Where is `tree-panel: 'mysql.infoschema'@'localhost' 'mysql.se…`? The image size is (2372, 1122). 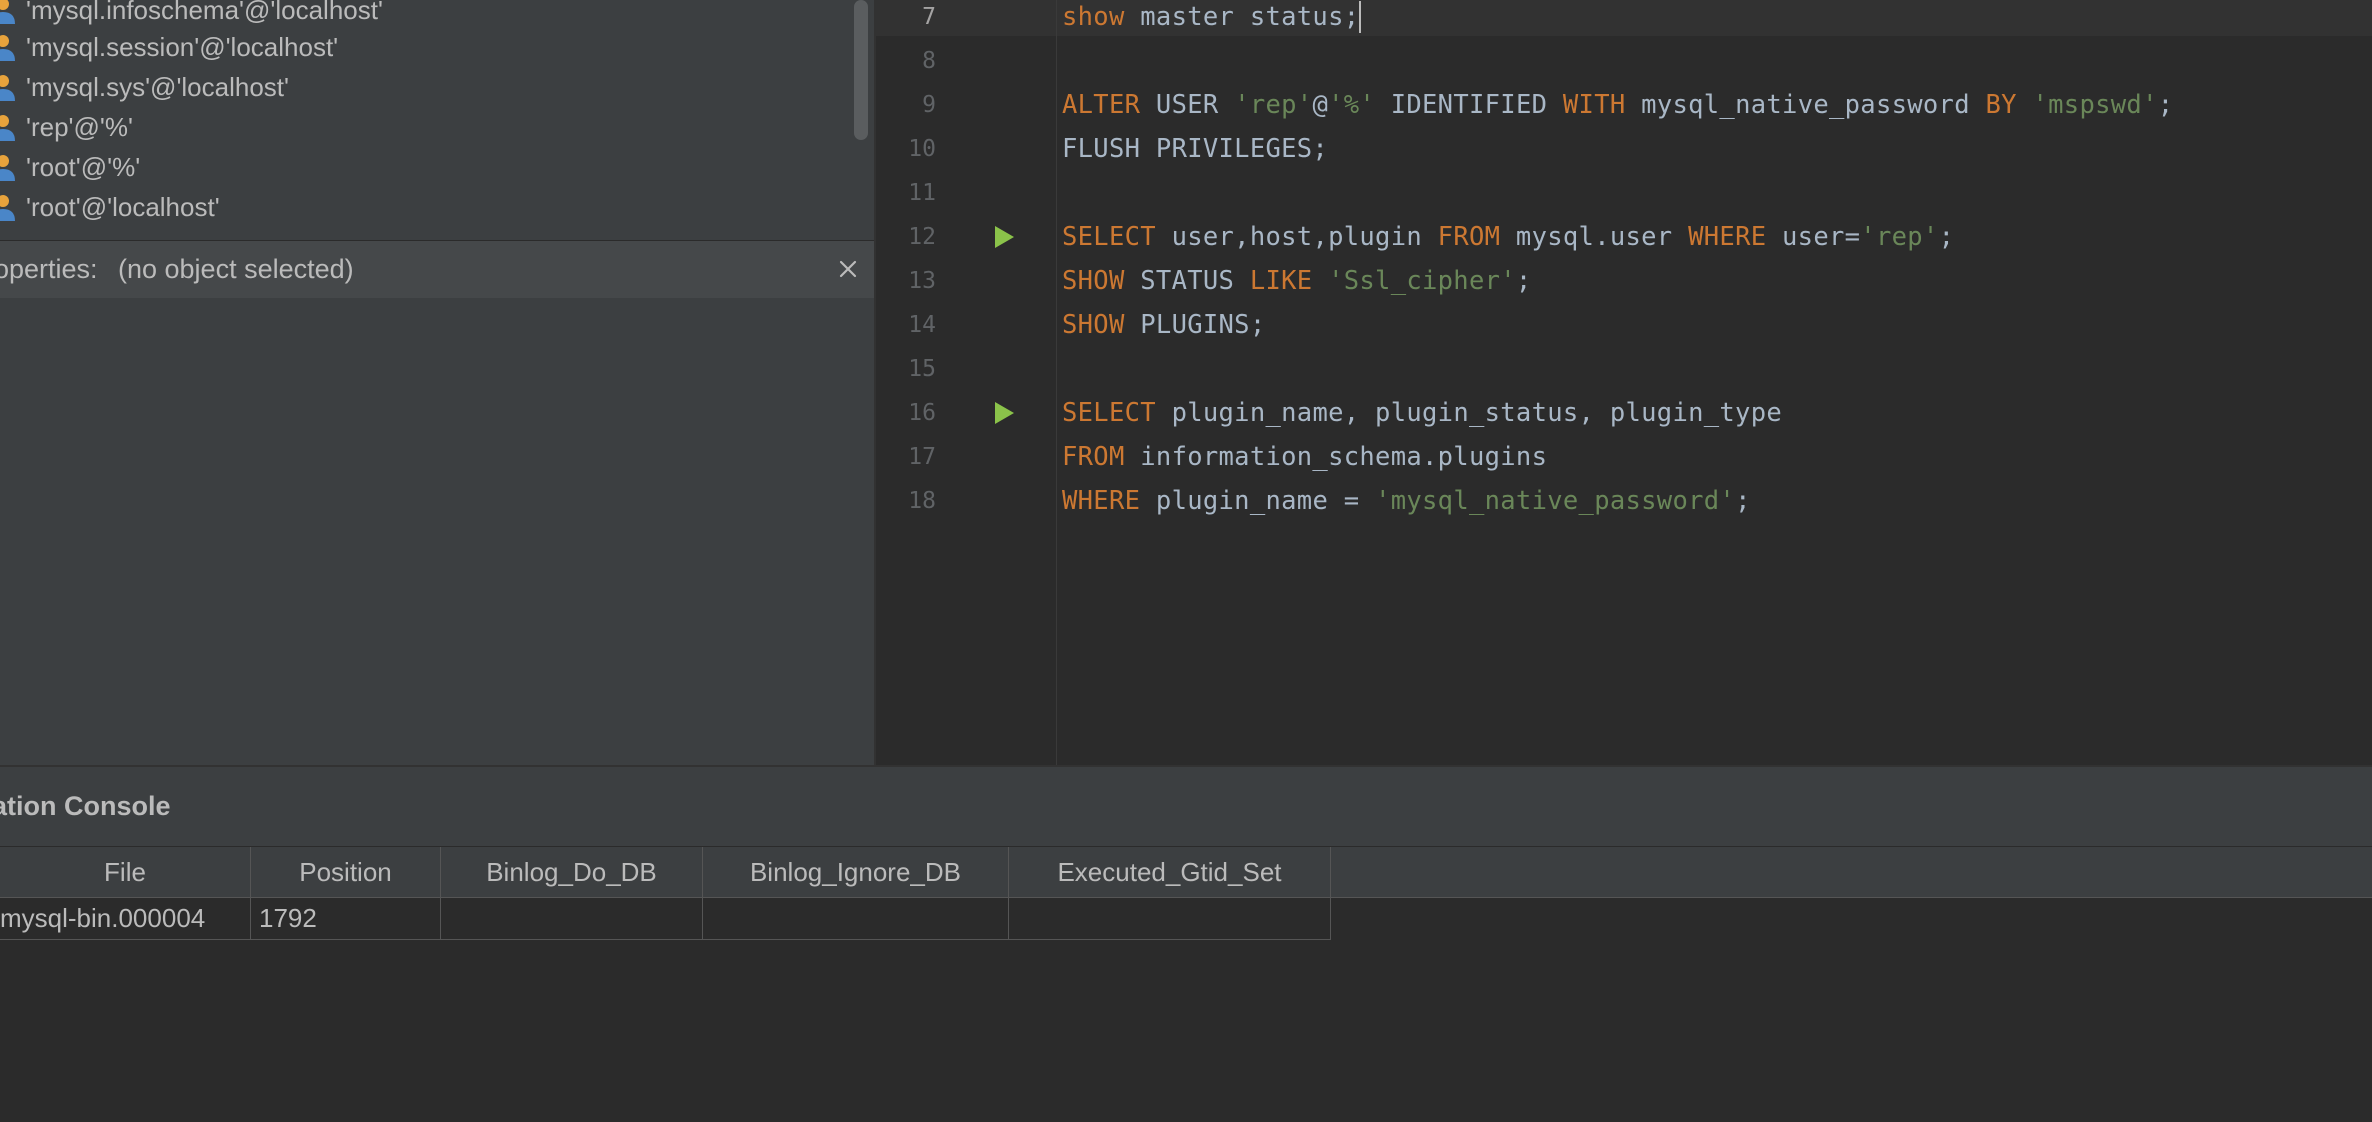
tree-panel: 'mysql.infoschema'@'localhost' 'mysql.se… is located at coordinates (437, 120).